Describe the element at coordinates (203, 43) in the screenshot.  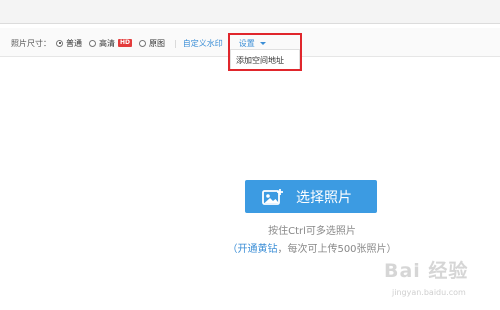
I see `custom-watermark-link: 自定义水印` at that location.